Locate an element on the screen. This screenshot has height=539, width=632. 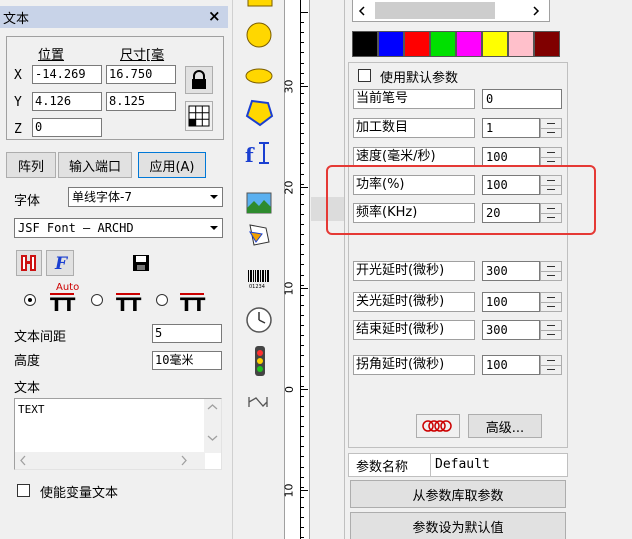
font-function-button: F is located at coordinates (60, 263).